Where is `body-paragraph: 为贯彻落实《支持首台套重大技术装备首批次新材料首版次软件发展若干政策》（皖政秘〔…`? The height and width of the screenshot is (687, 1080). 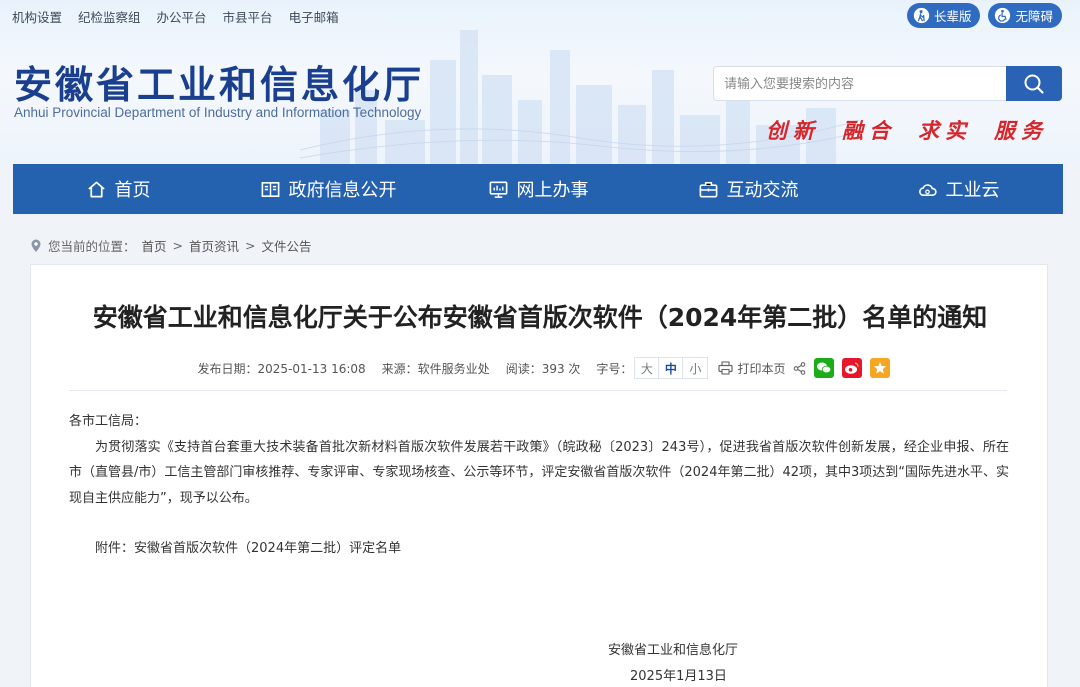 body-paragraph: 为贯彻落实《支持首台套重大技术装备首批次新材料首版次软件发展若干政策》（皖政秘〔… is located at coordinates (539, 472).